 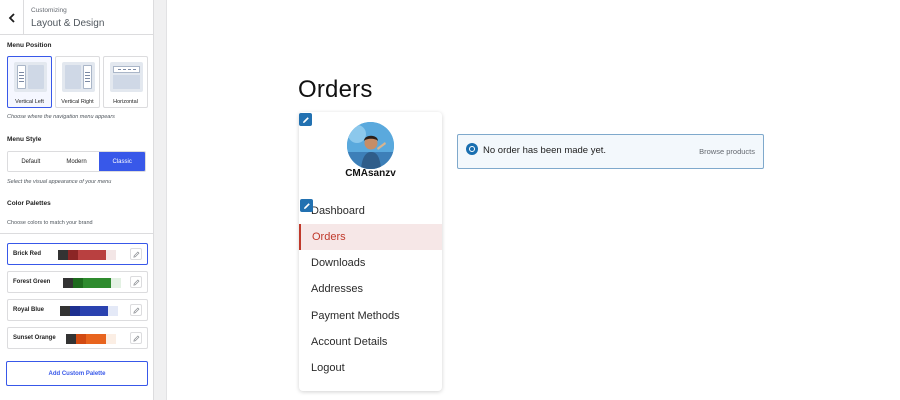 I want to click on panel-title: Layout & Design, so click(x=68, y=23).